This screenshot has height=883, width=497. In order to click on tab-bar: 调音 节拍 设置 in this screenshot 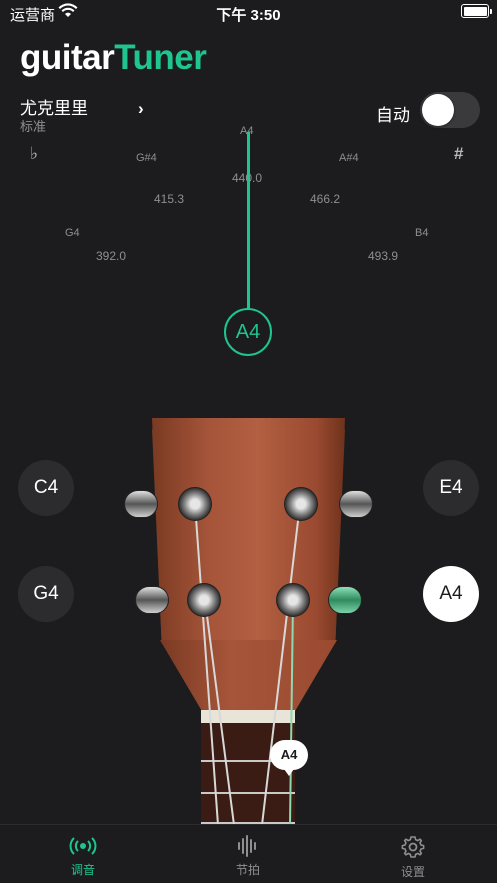, I will do `click(248, 853)`.